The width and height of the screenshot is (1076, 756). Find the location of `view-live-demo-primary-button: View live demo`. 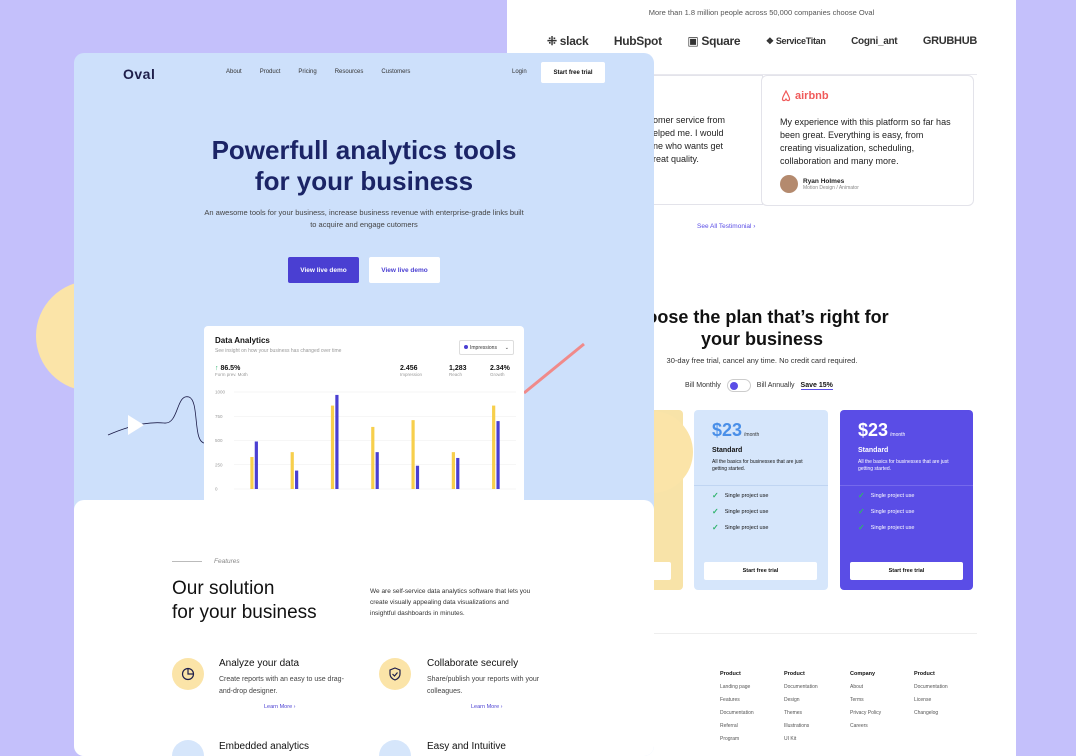

view-live-demo-primary-button: View live demo is located at coordinates (323, 270).